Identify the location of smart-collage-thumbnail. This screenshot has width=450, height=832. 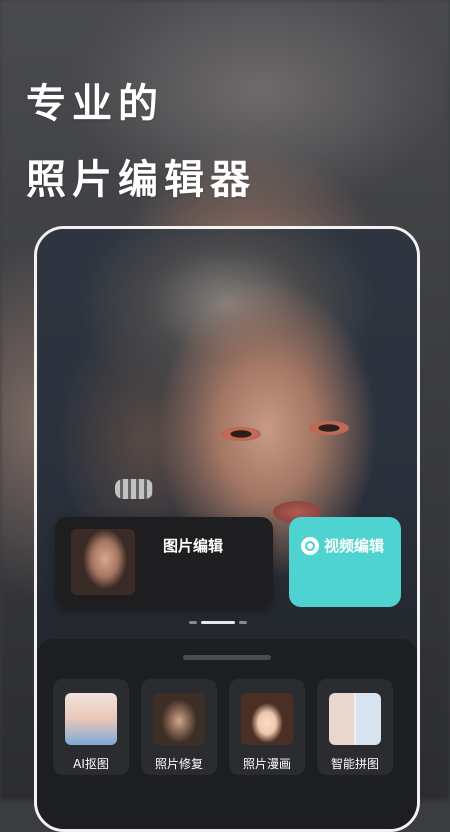
(355, 719).